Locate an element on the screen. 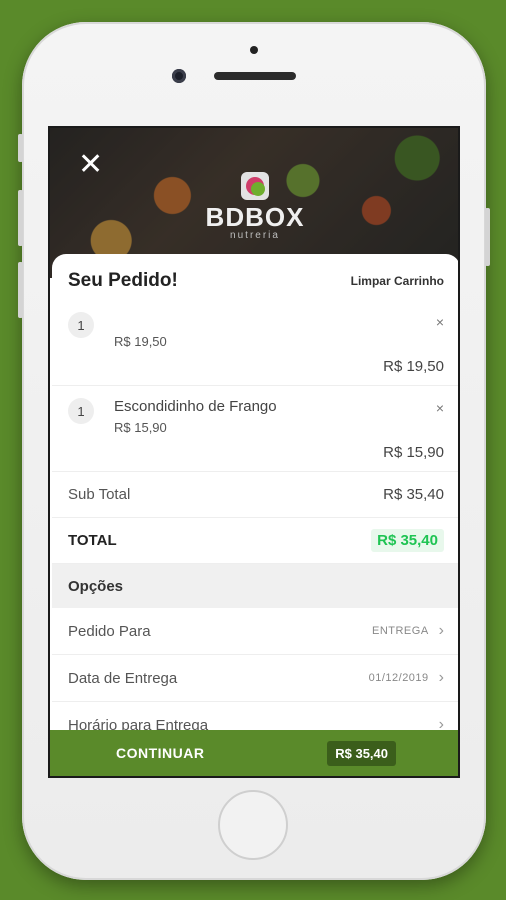  logo-name: BDBOX is located at coordinates (255, 217).